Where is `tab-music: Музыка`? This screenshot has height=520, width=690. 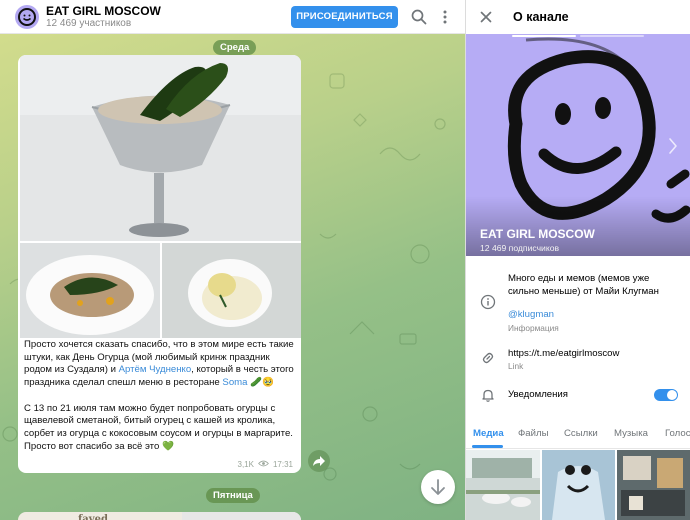 tab-music: Музыка is located at coordinates (631, 433).